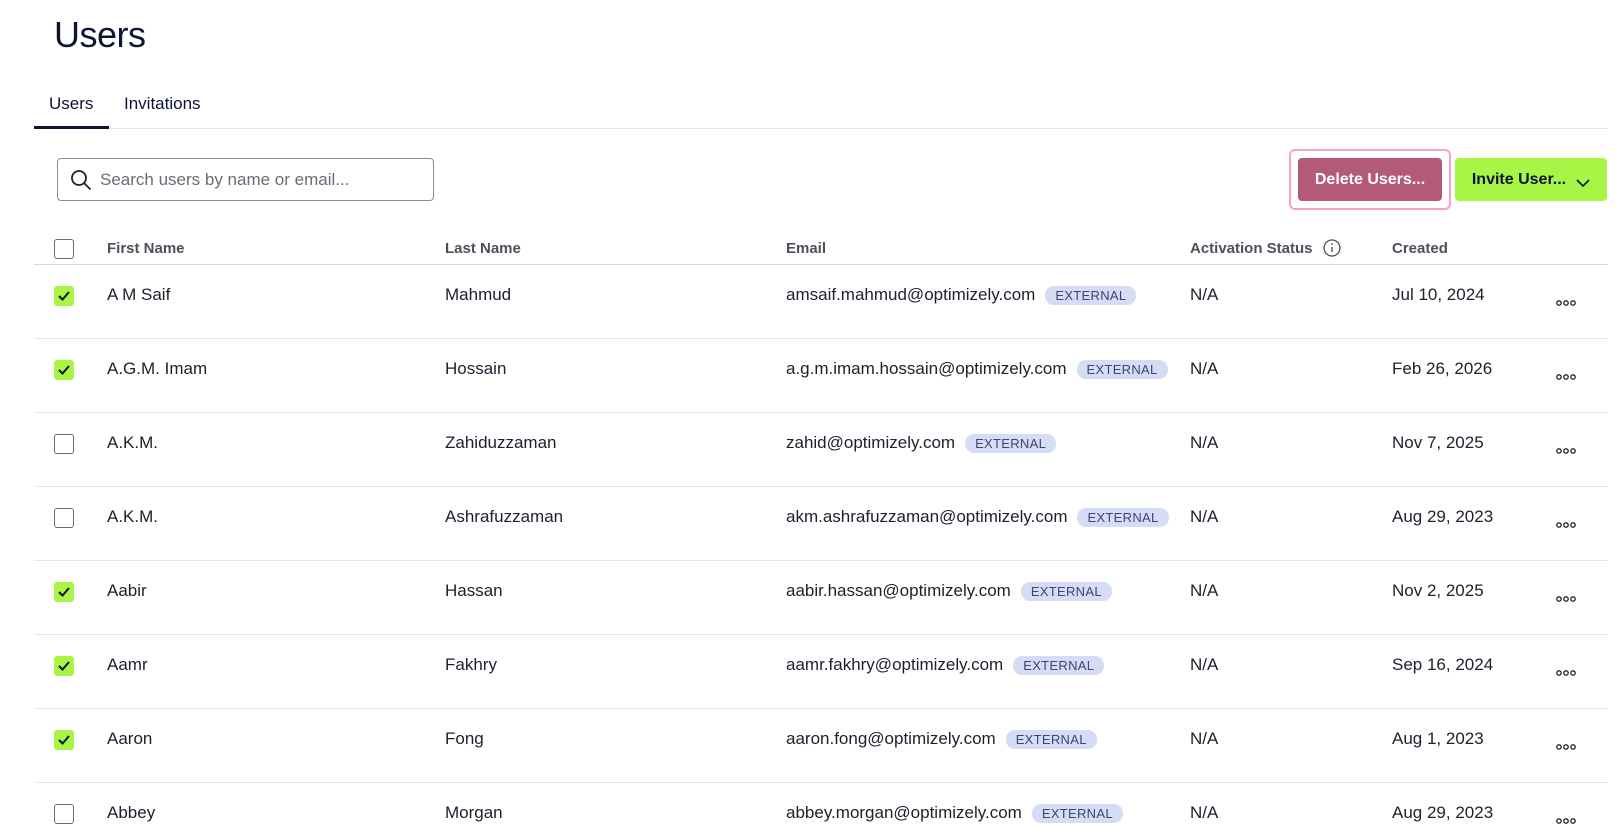 The height and width of the screenshot is (838, 1622). Describe the element at coordinates (157, 368) in the screenshot. I see `cell-first-name: A.G.M. Imam` at that location.